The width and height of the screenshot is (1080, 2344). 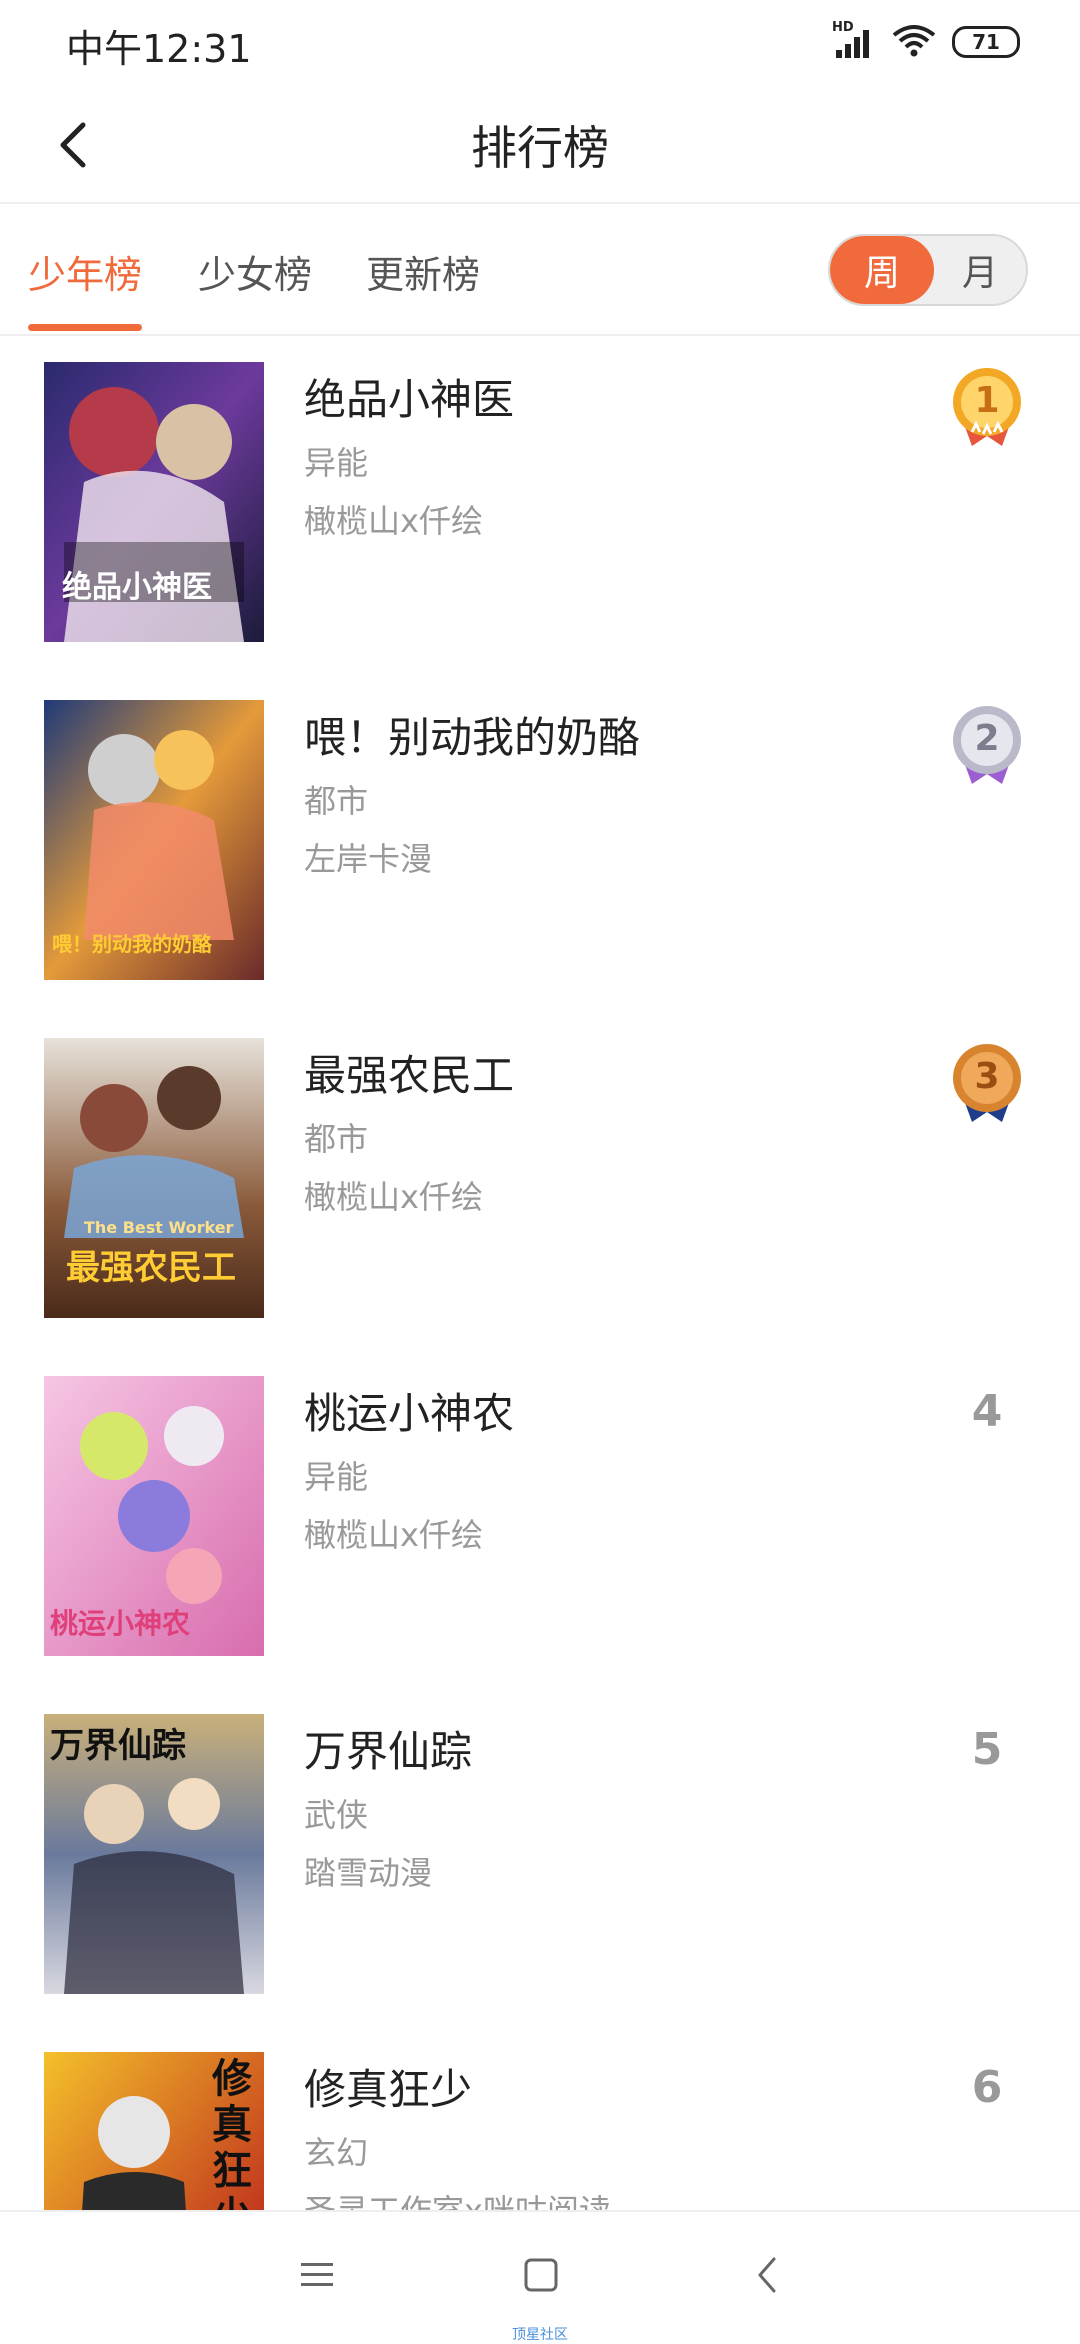 I want to click on ranking-tabs: 少年榜 少女榜 更新榜 周 月, so click(x=540, y=269).